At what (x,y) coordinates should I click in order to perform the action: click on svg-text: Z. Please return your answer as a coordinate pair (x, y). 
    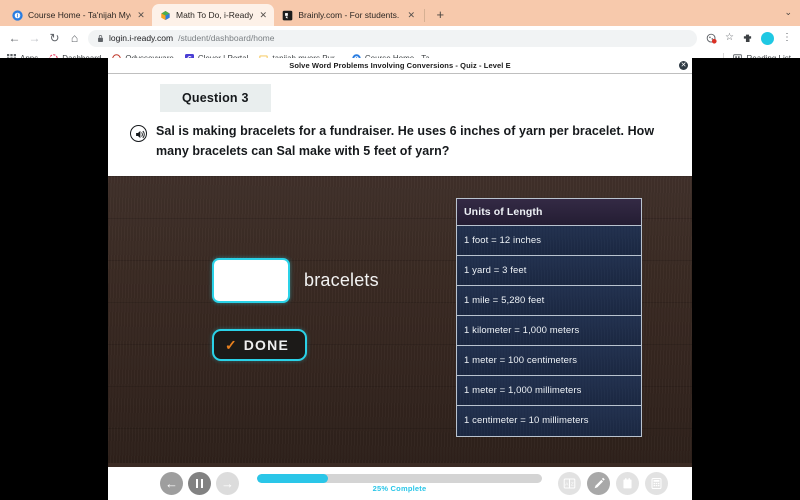
    Looking at the image, I should click on (572, 484).